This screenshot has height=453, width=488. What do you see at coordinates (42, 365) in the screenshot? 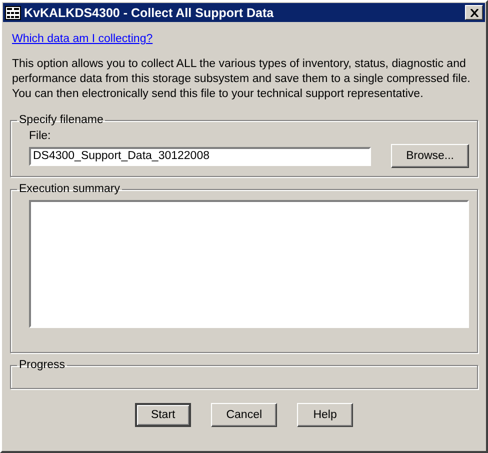
I see `group-title: Progress` at bounding box center [42, 365].